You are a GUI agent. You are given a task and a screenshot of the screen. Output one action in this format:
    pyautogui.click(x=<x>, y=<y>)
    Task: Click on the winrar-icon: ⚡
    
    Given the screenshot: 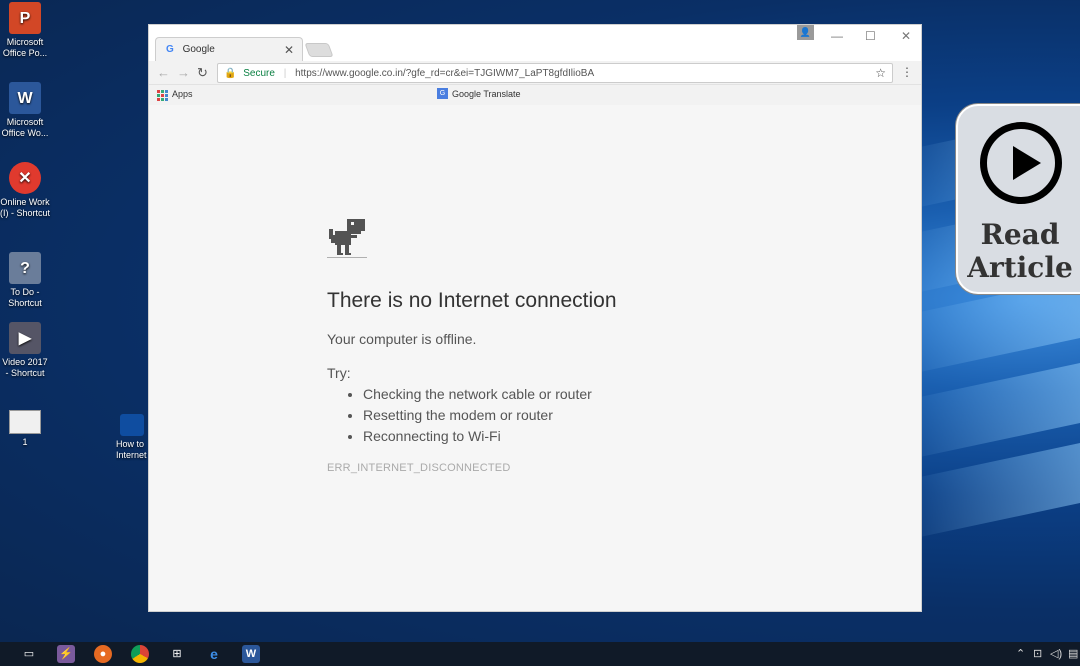 What is the action you would take?
    pyautogui.click(x=66, y=654)
    